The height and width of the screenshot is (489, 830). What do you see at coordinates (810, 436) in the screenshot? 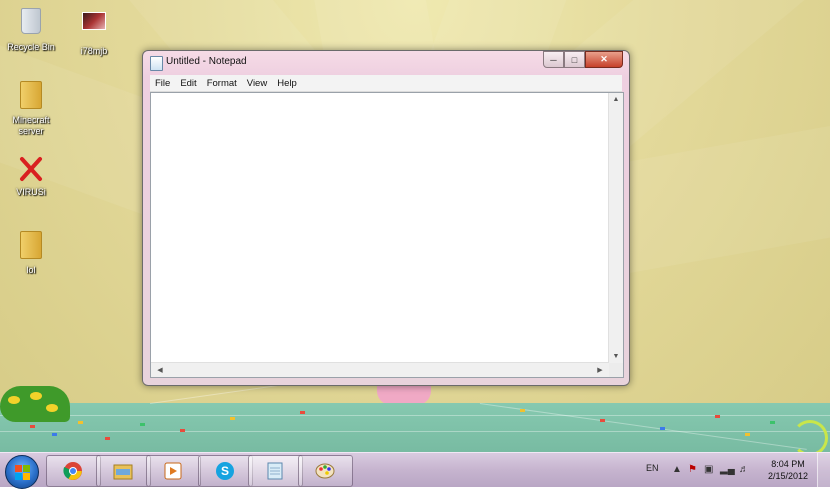
I see `wallpaper-swirl` at bounding box center [810, 436].